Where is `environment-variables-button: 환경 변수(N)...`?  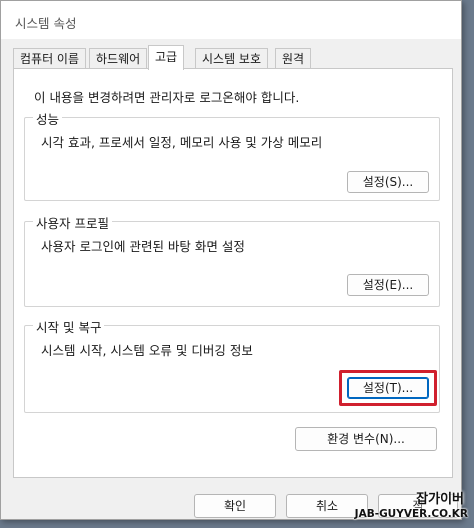 environment-variables-button: 환경 변수(N)... is located at coordinates (366, 439).